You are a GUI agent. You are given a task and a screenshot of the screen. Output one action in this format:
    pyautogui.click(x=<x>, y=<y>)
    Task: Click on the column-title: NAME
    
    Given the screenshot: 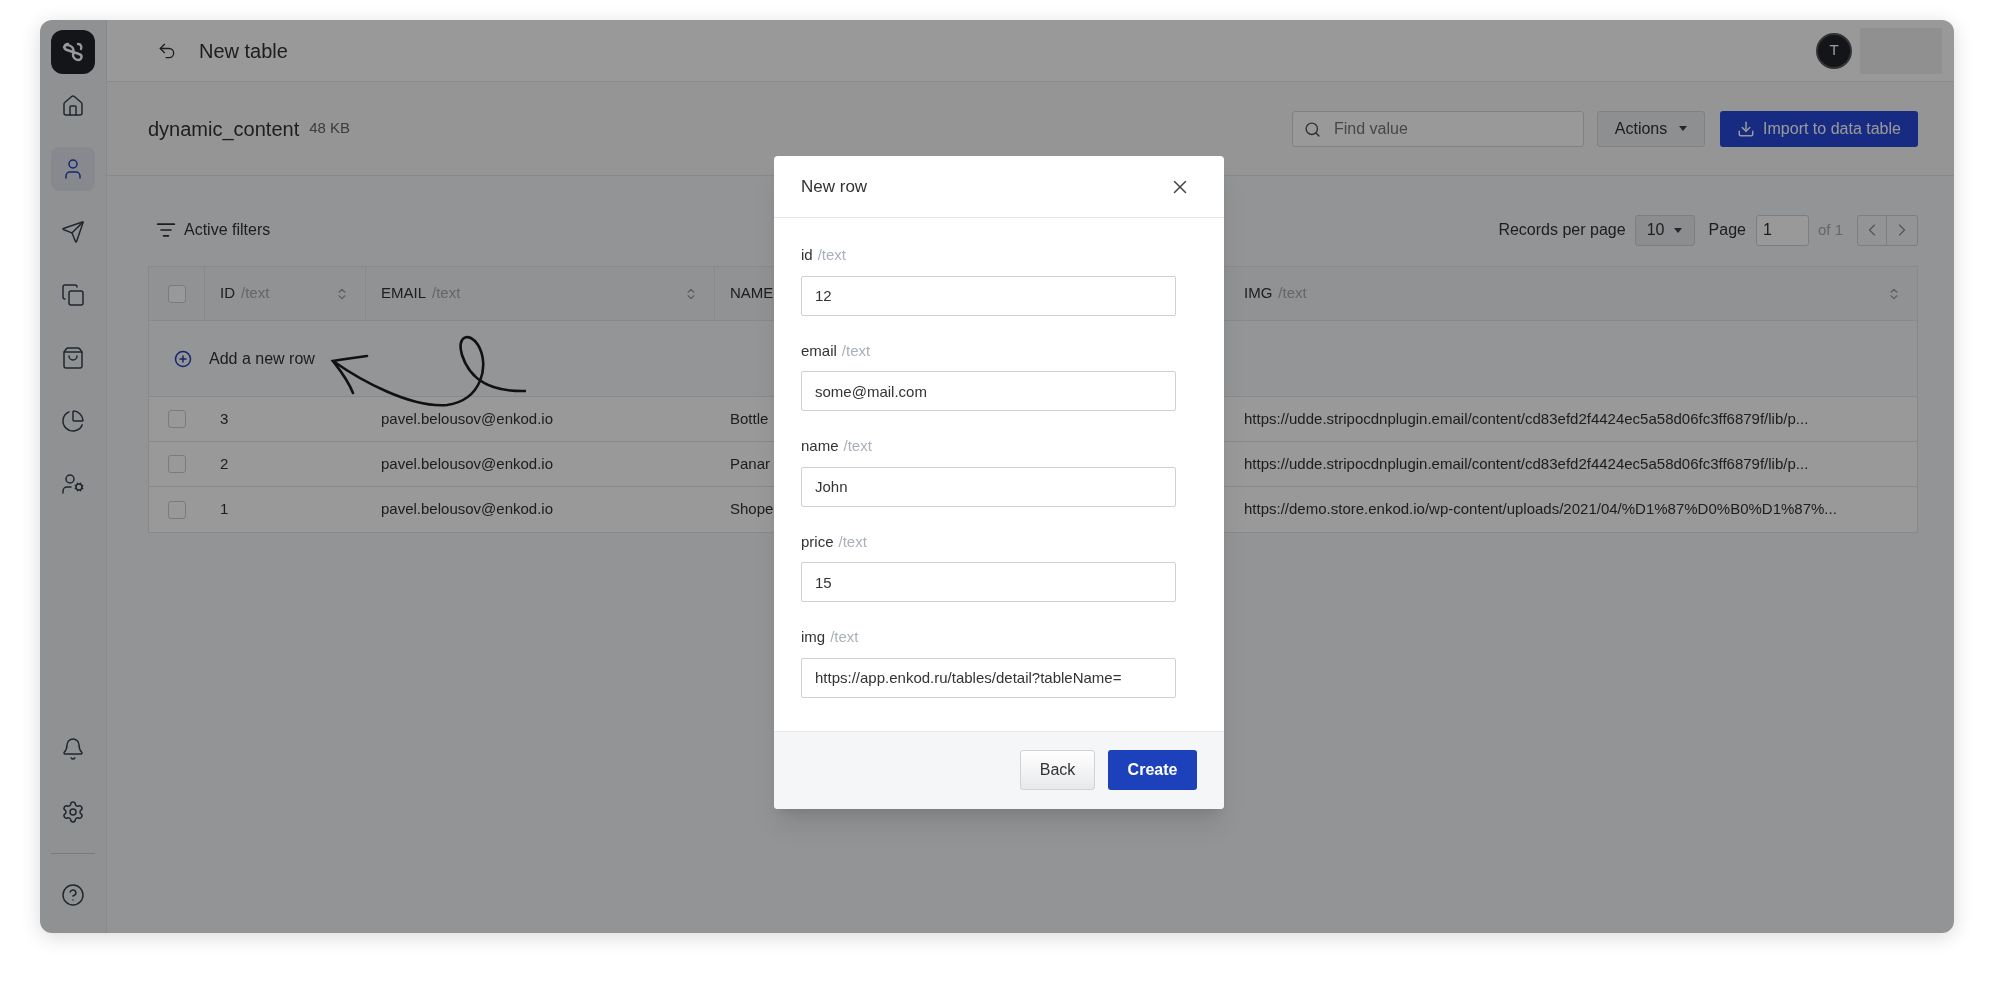 What is the action you would take?
    pyautogui.click(x=752, y=293)
    